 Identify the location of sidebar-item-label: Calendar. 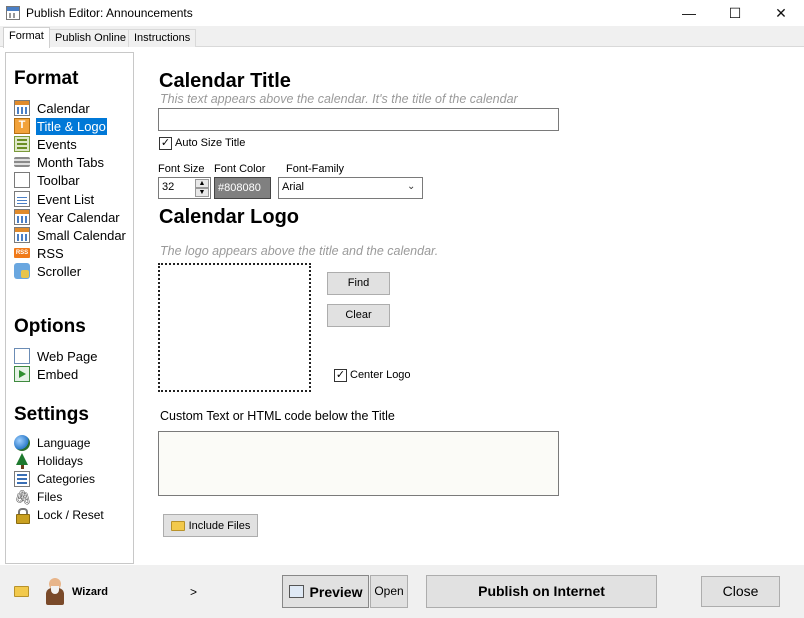
(63, 108).